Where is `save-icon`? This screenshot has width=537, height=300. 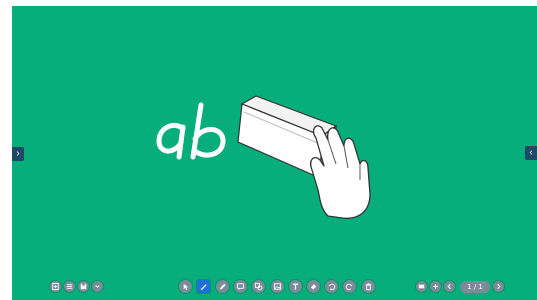
save-icon is located at coordinates (83, 286).